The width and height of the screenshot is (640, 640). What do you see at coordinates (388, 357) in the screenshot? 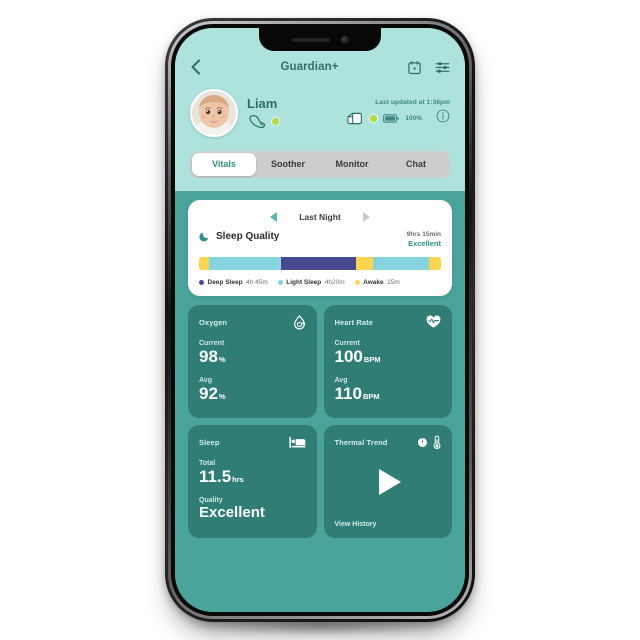
I see `heart-rate-current-value: 100BPM` at bounding box center [388, 357].